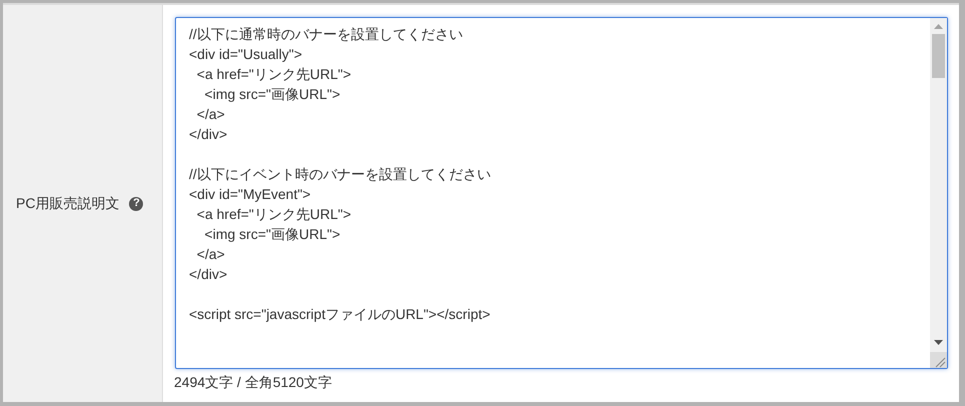  Describe the element at coordinates (253, 382) in the screenshot. I see `character-count: 2494文字 / 全角5120文字` at that location.